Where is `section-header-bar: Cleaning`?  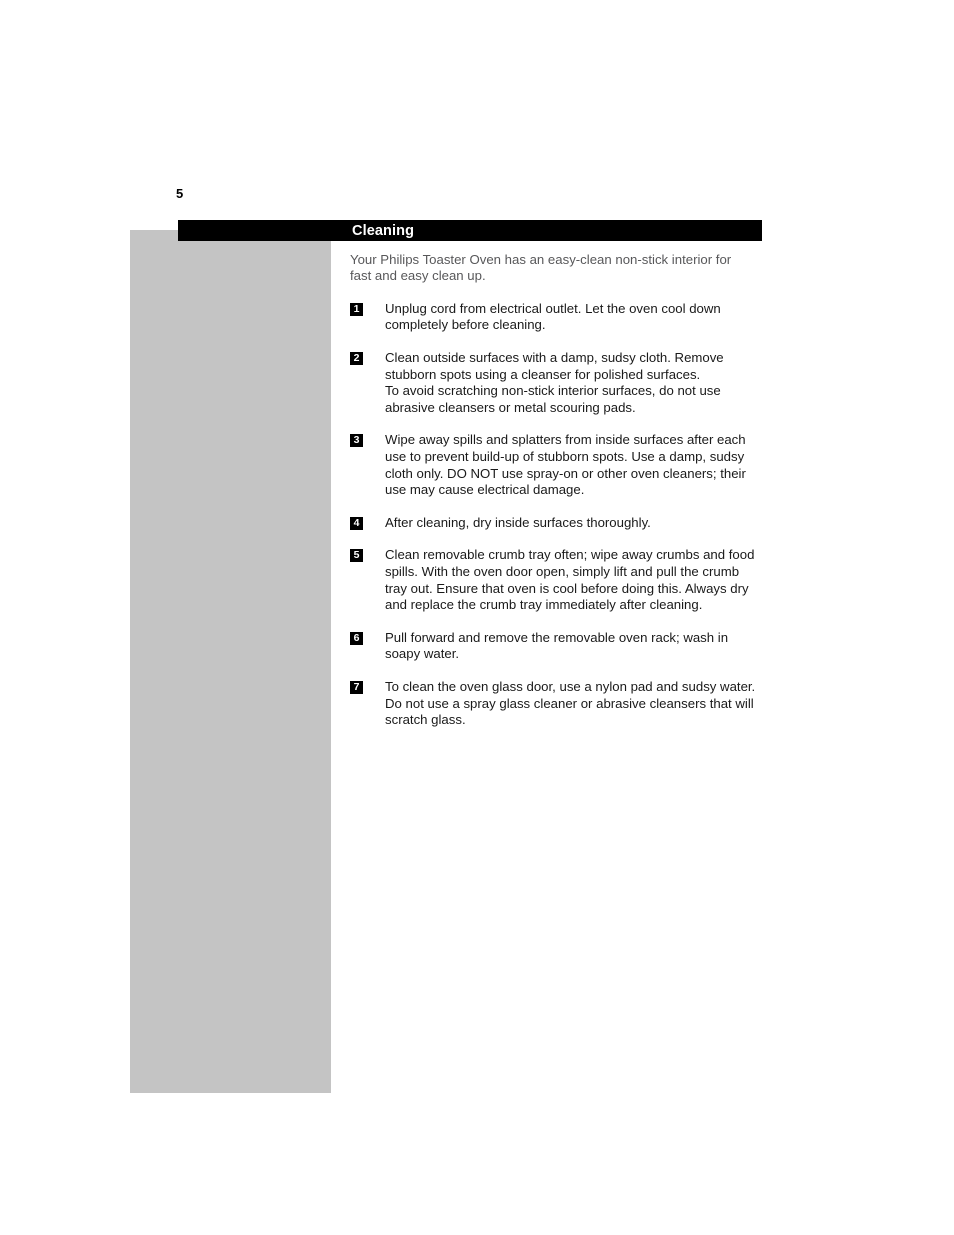
section-header-bar: Cleaning is located at coordinates (470, 230).